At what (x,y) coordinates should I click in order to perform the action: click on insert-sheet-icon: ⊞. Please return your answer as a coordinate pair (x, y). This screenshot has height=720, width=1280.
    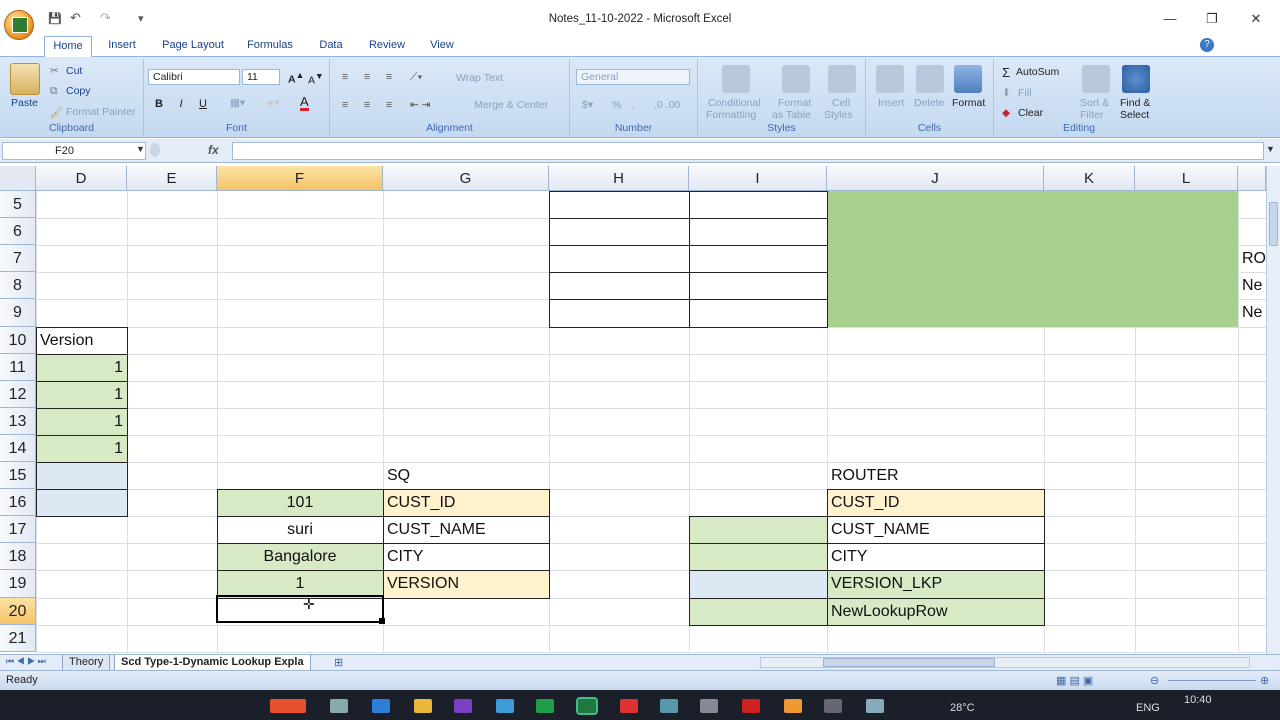
    Looking at the image, I should click on (338, 662).